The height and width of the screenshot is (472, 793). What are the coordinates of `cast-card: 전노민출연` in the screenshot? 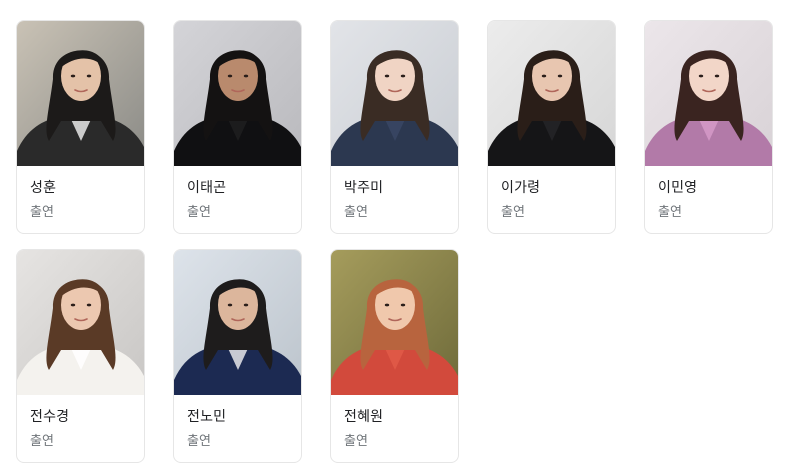 It's located at (237, 356).